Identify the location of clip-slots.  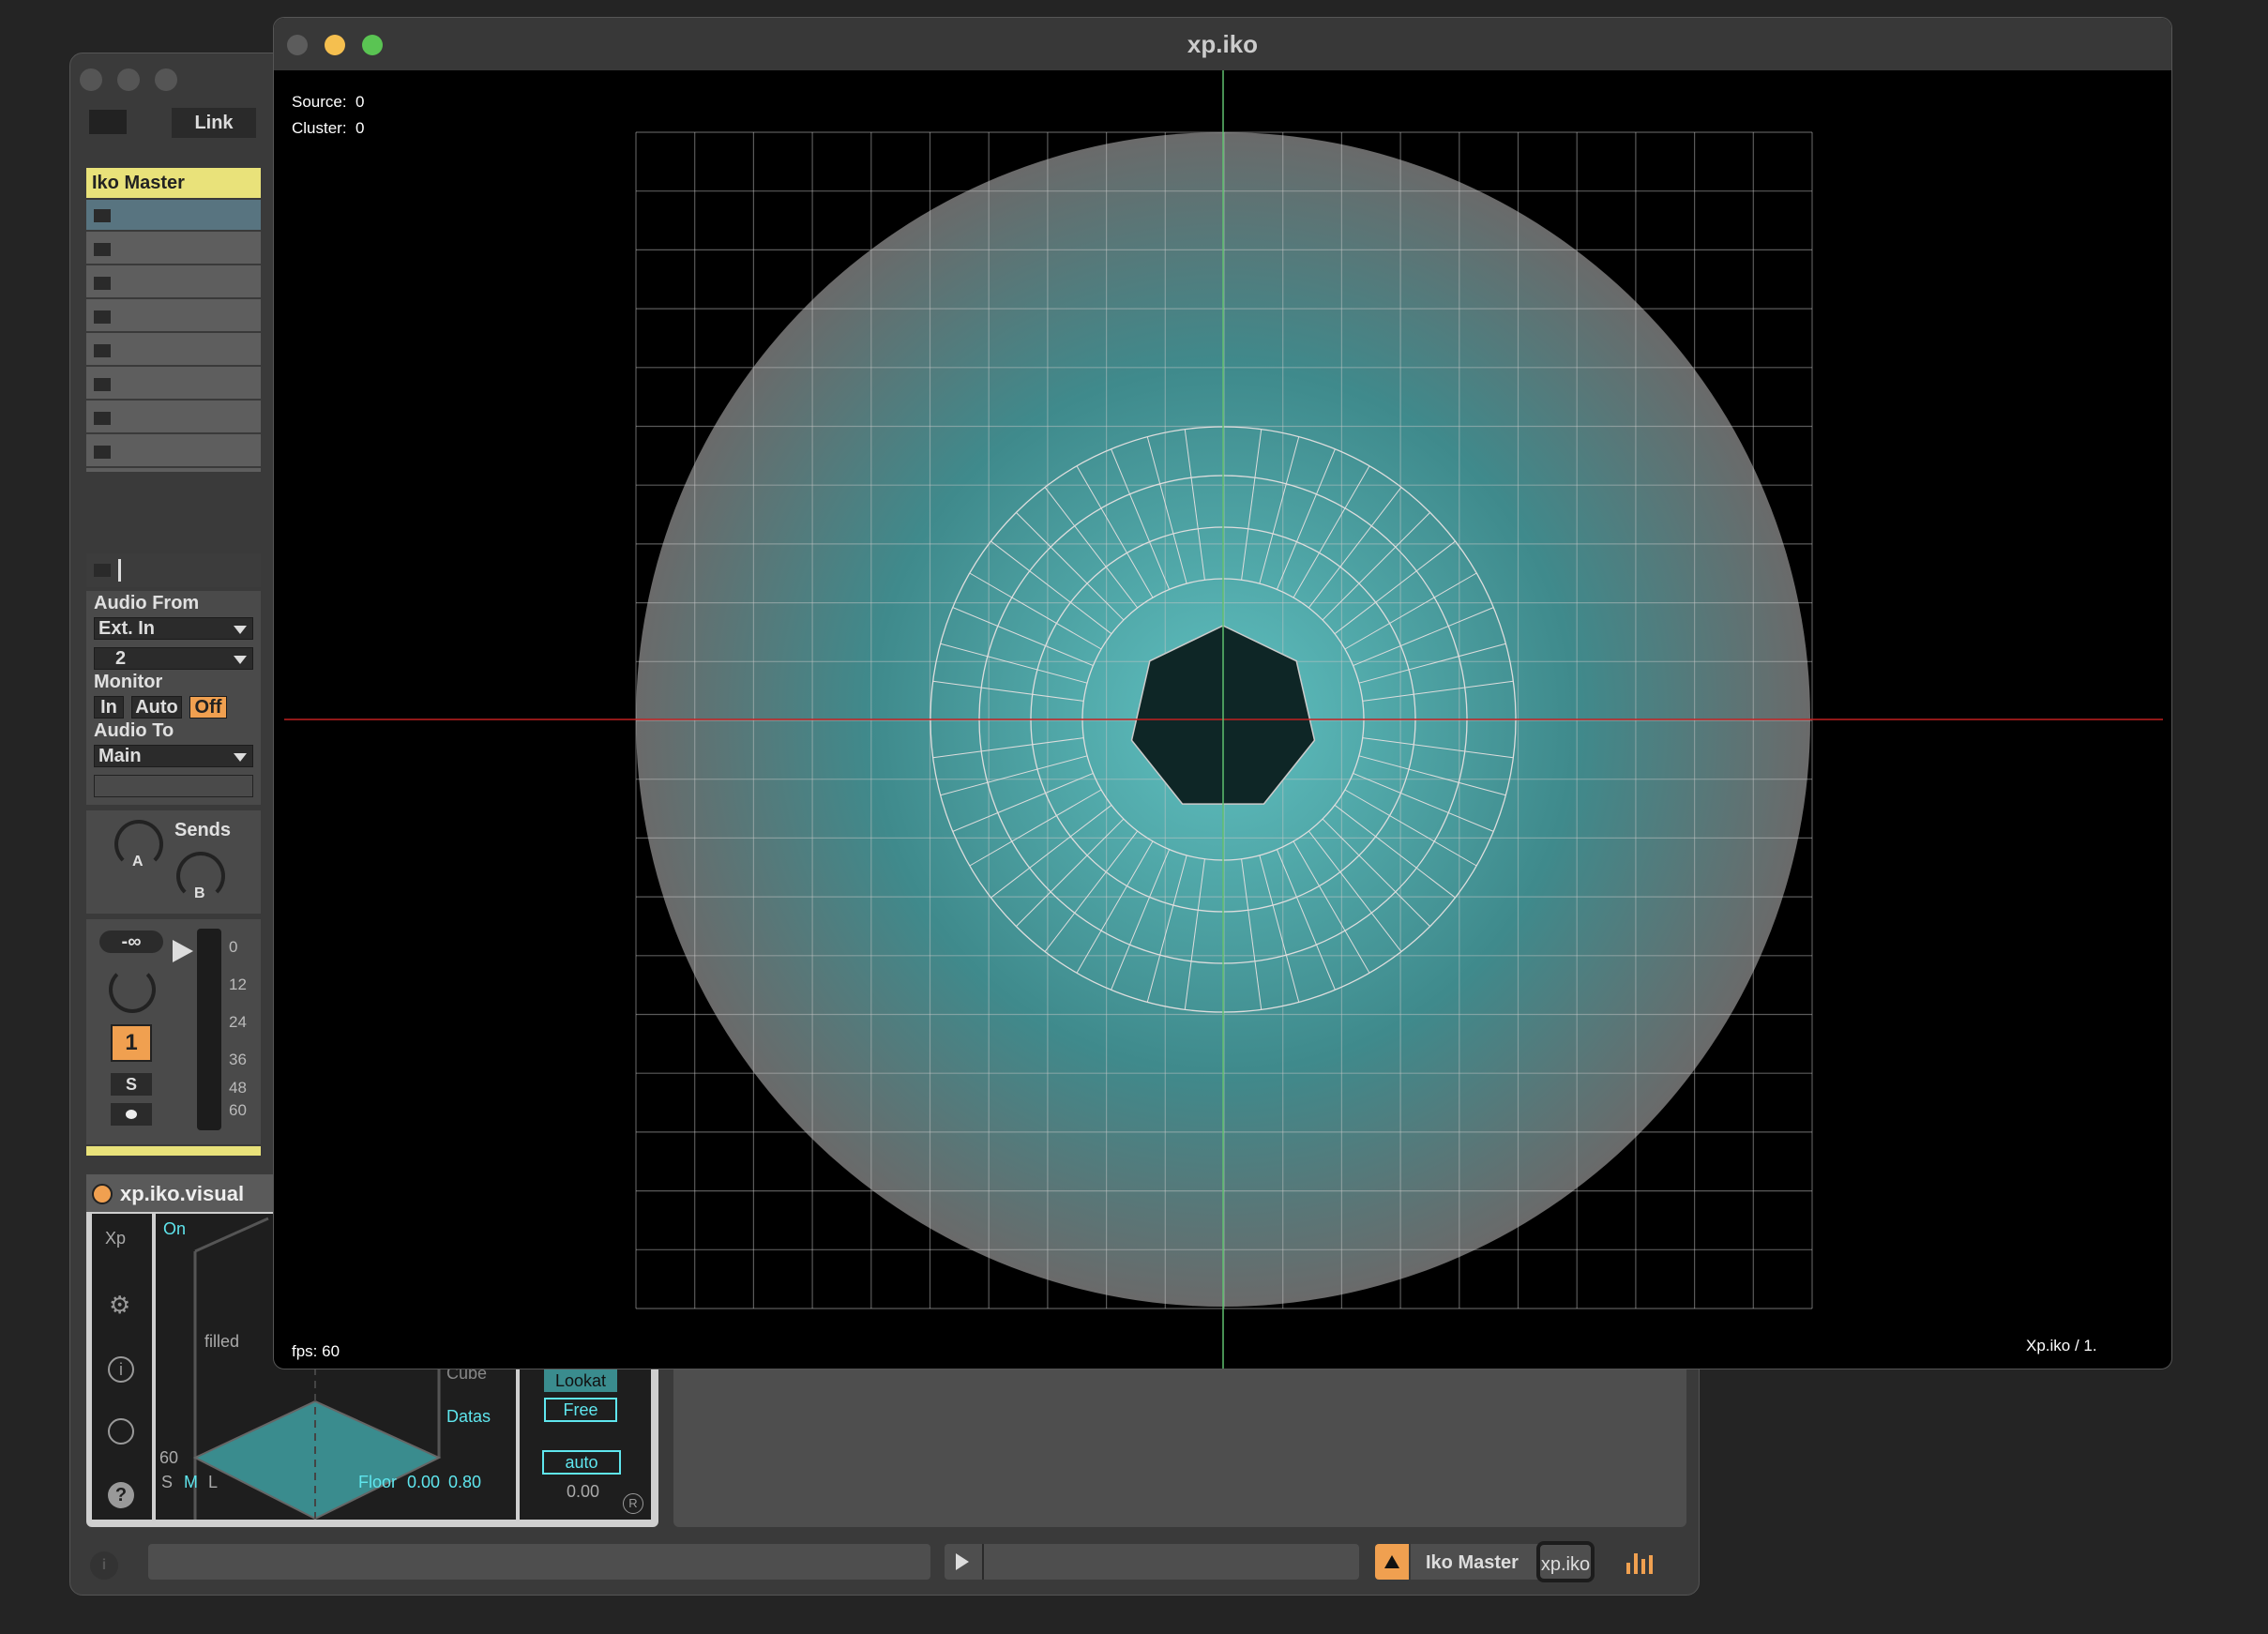
(173, 336).